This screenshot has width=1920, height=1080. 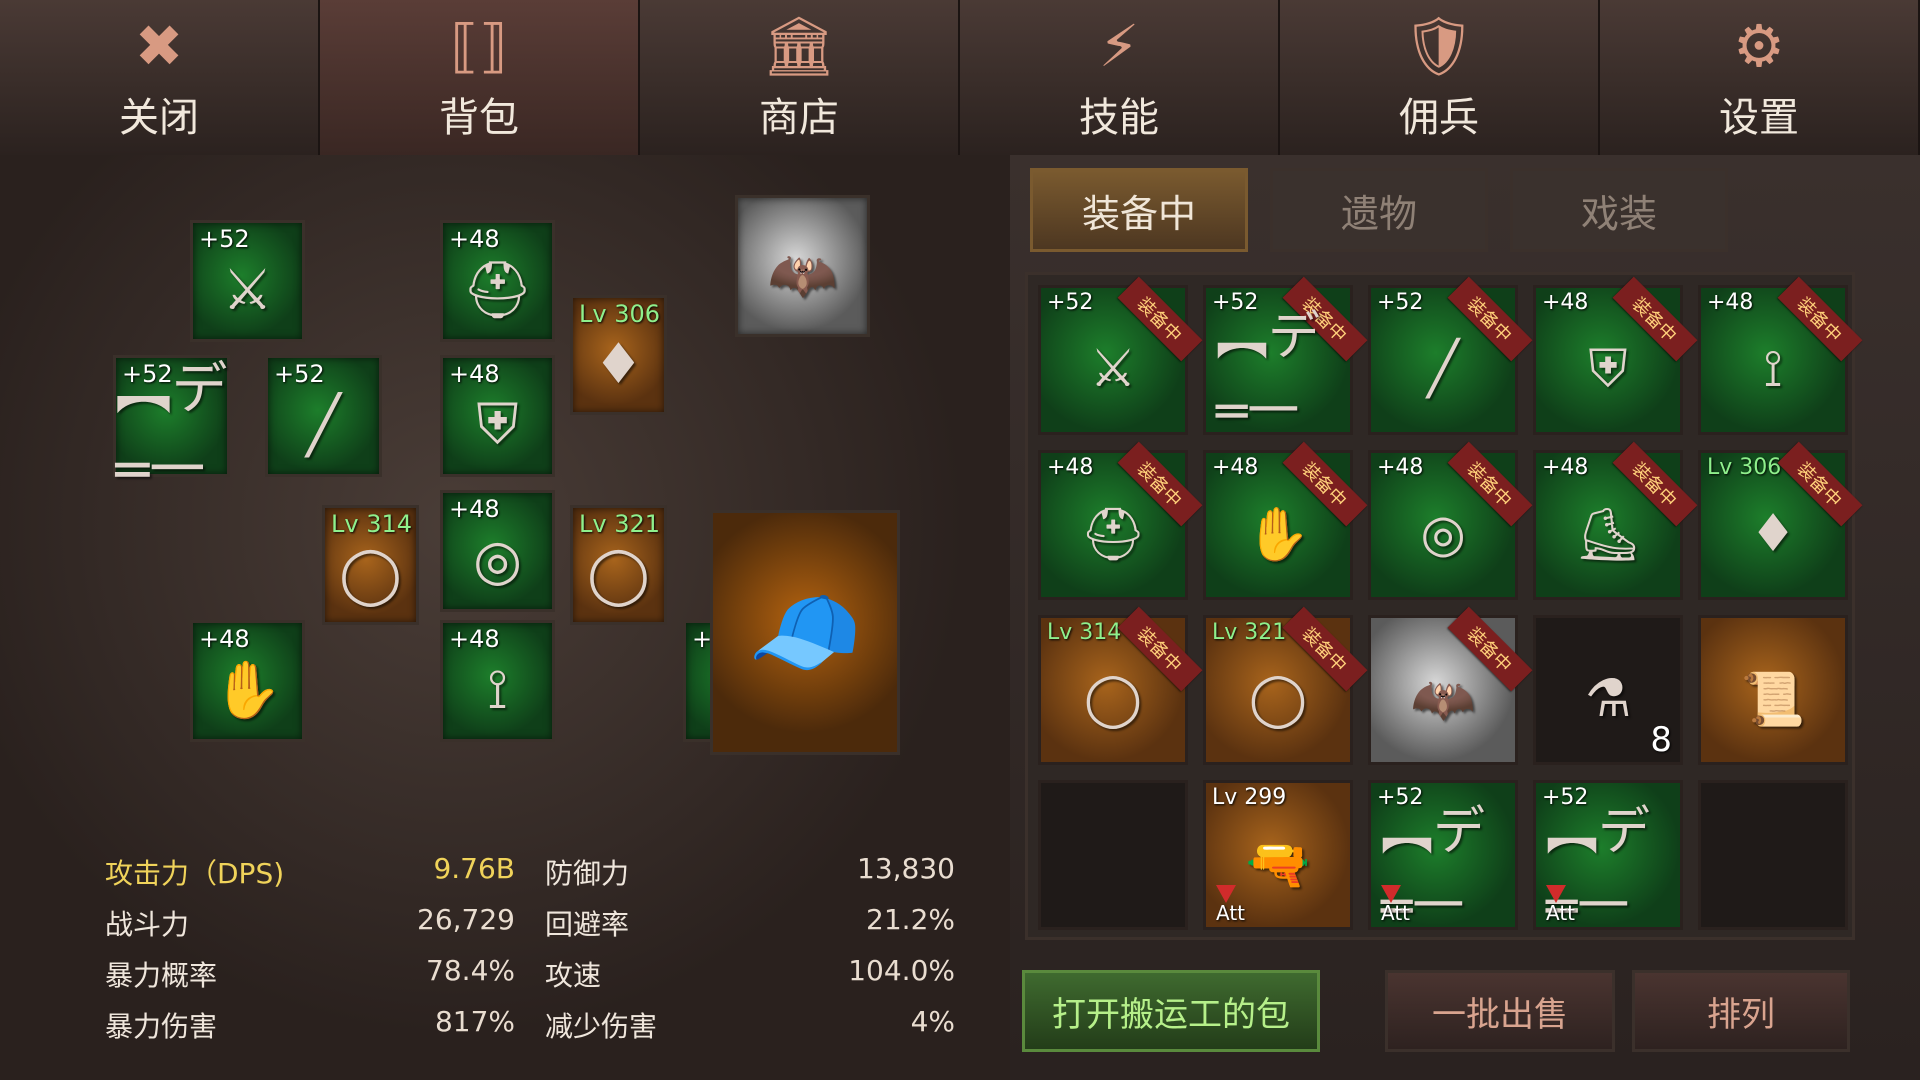 What do you see at coordinates (1439, 46) in the screenshot?
I see `shield-icon: 🛡` at bounding box center [1439, 46].